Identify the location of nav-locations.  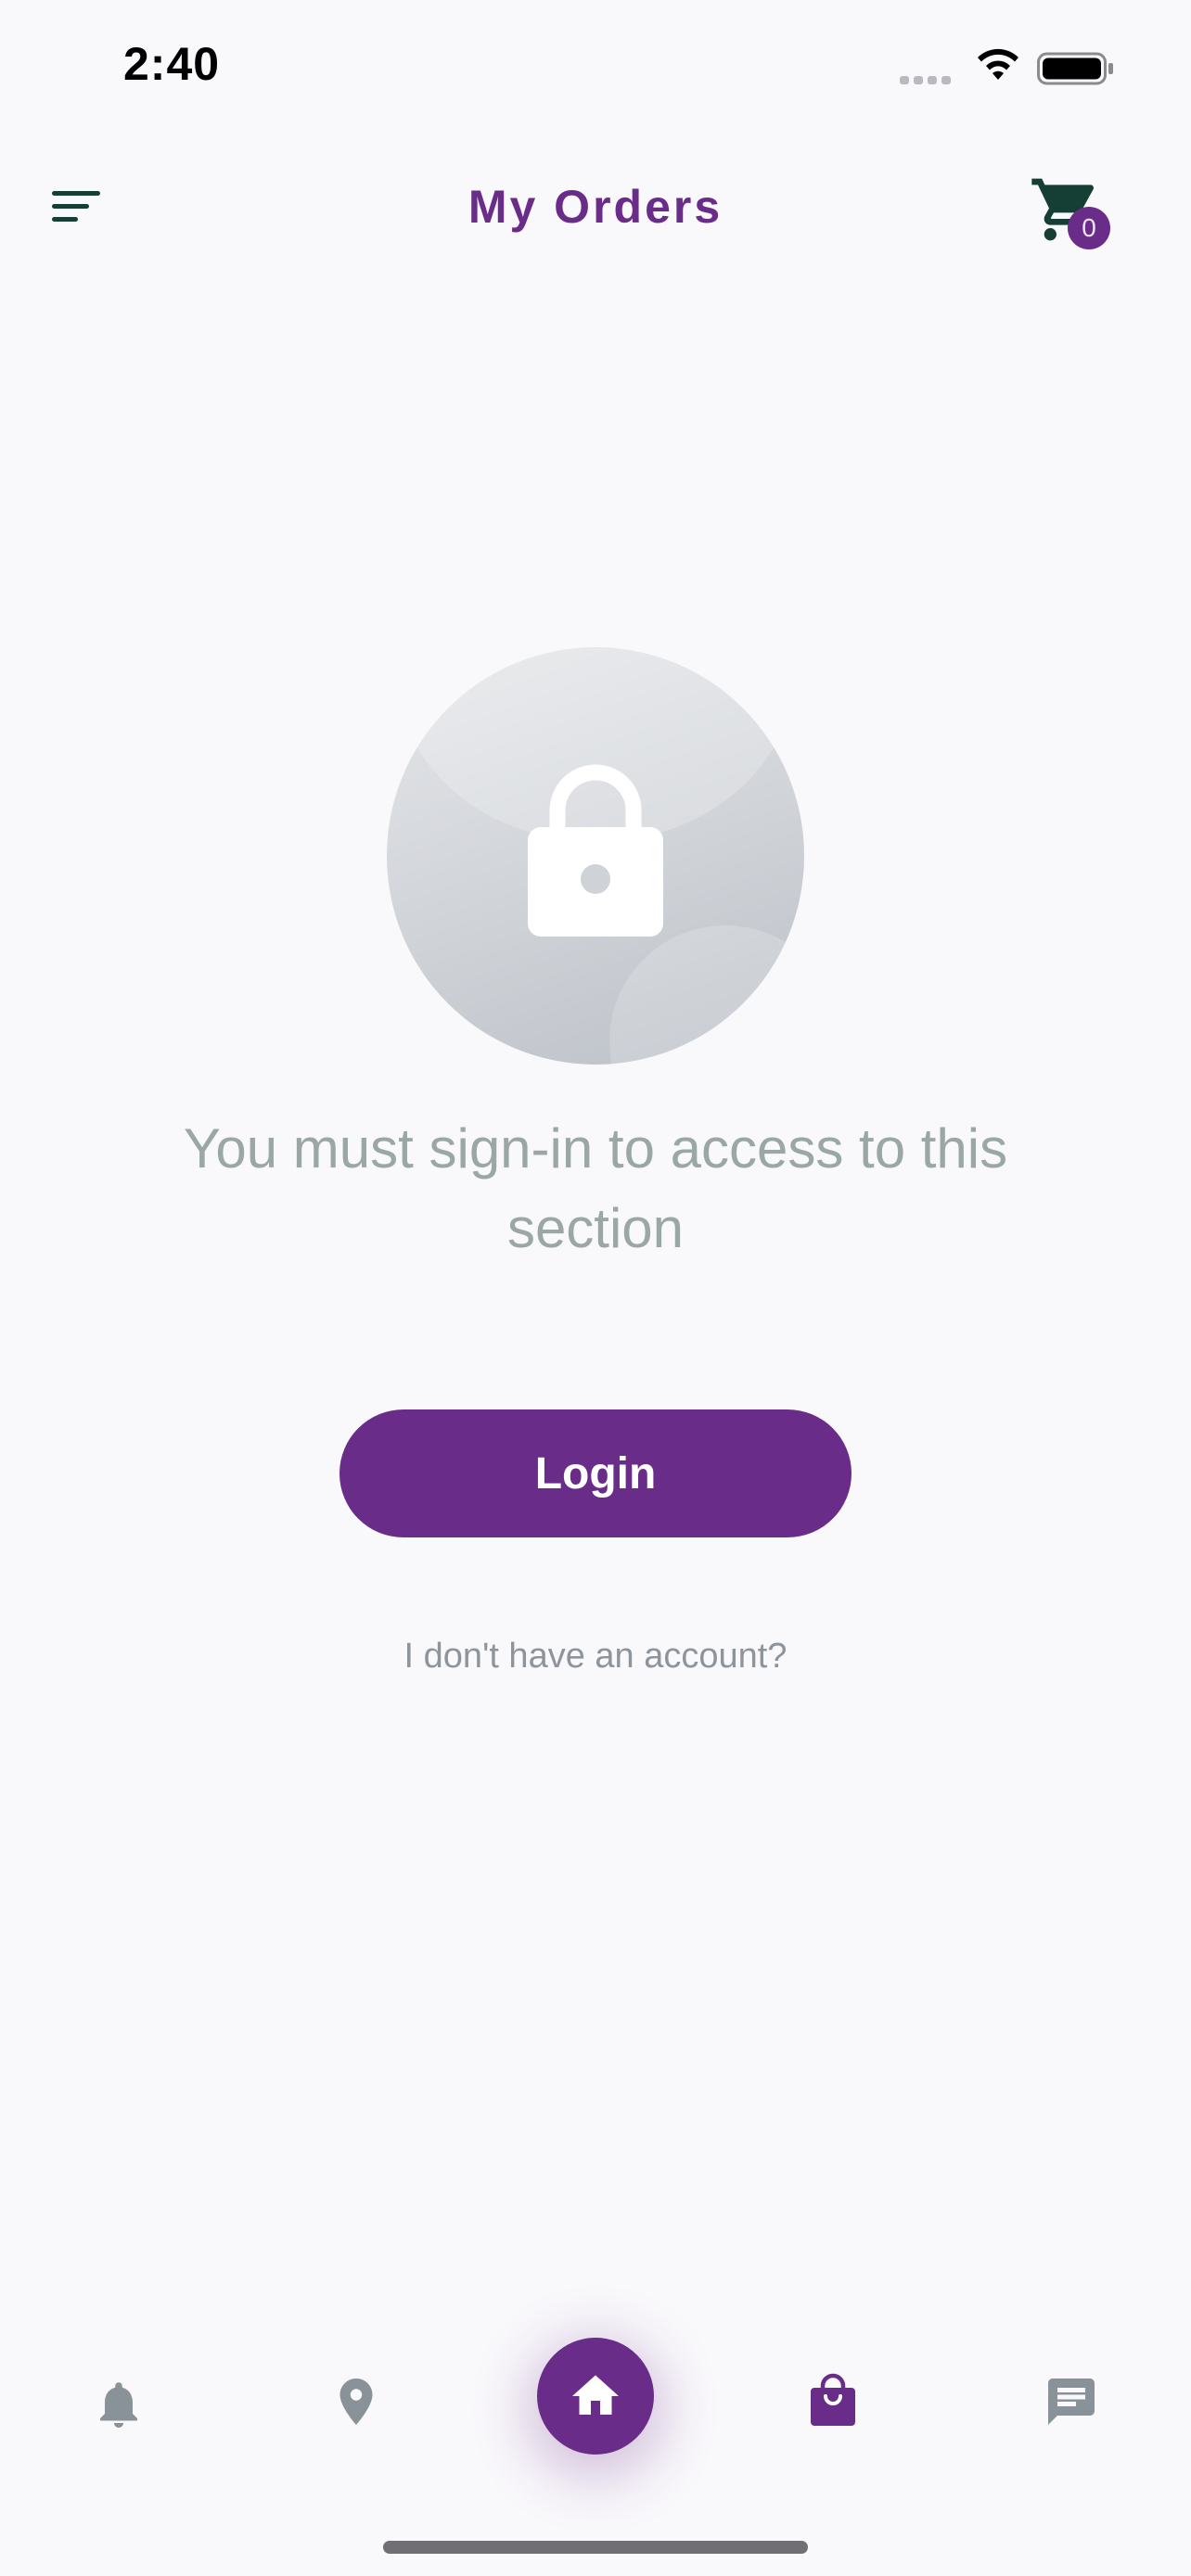
(356, 2401).